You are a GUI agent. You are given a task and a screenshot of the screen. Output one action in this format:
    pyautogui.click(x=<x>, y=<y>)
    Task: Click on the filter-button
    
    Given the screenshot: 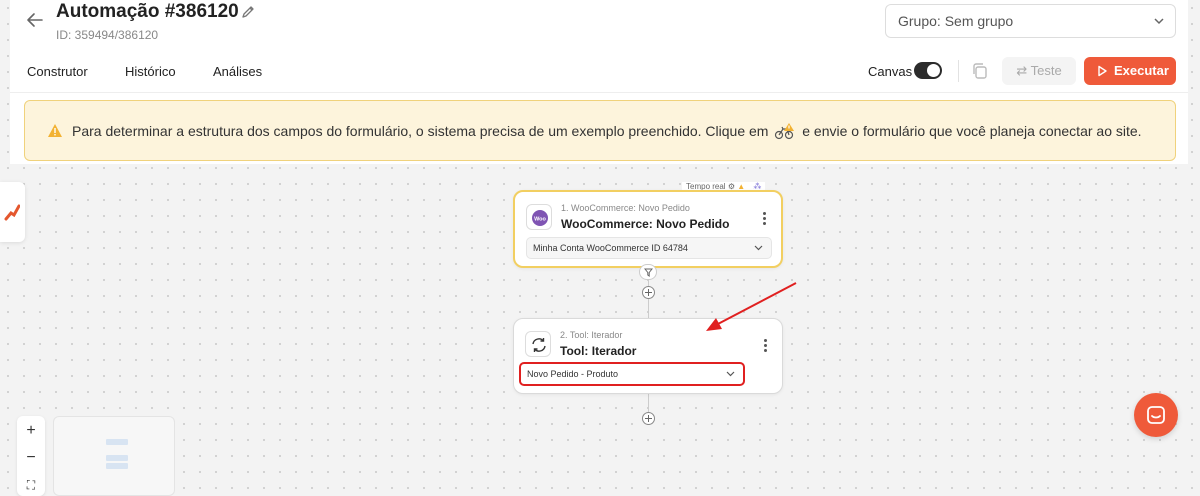 What is the action you would take?
    pyautogui.click(x=648, y=272)
    